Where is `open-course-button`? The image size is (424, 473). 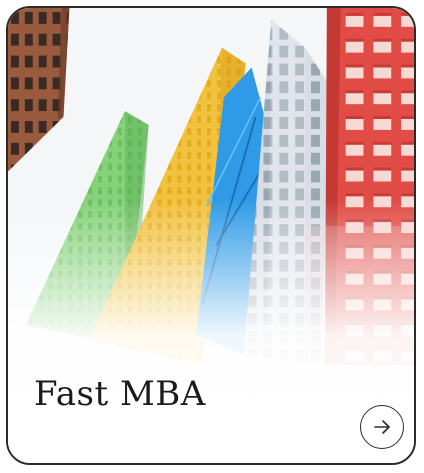 open-course-button is located at coordinates (382, 427).